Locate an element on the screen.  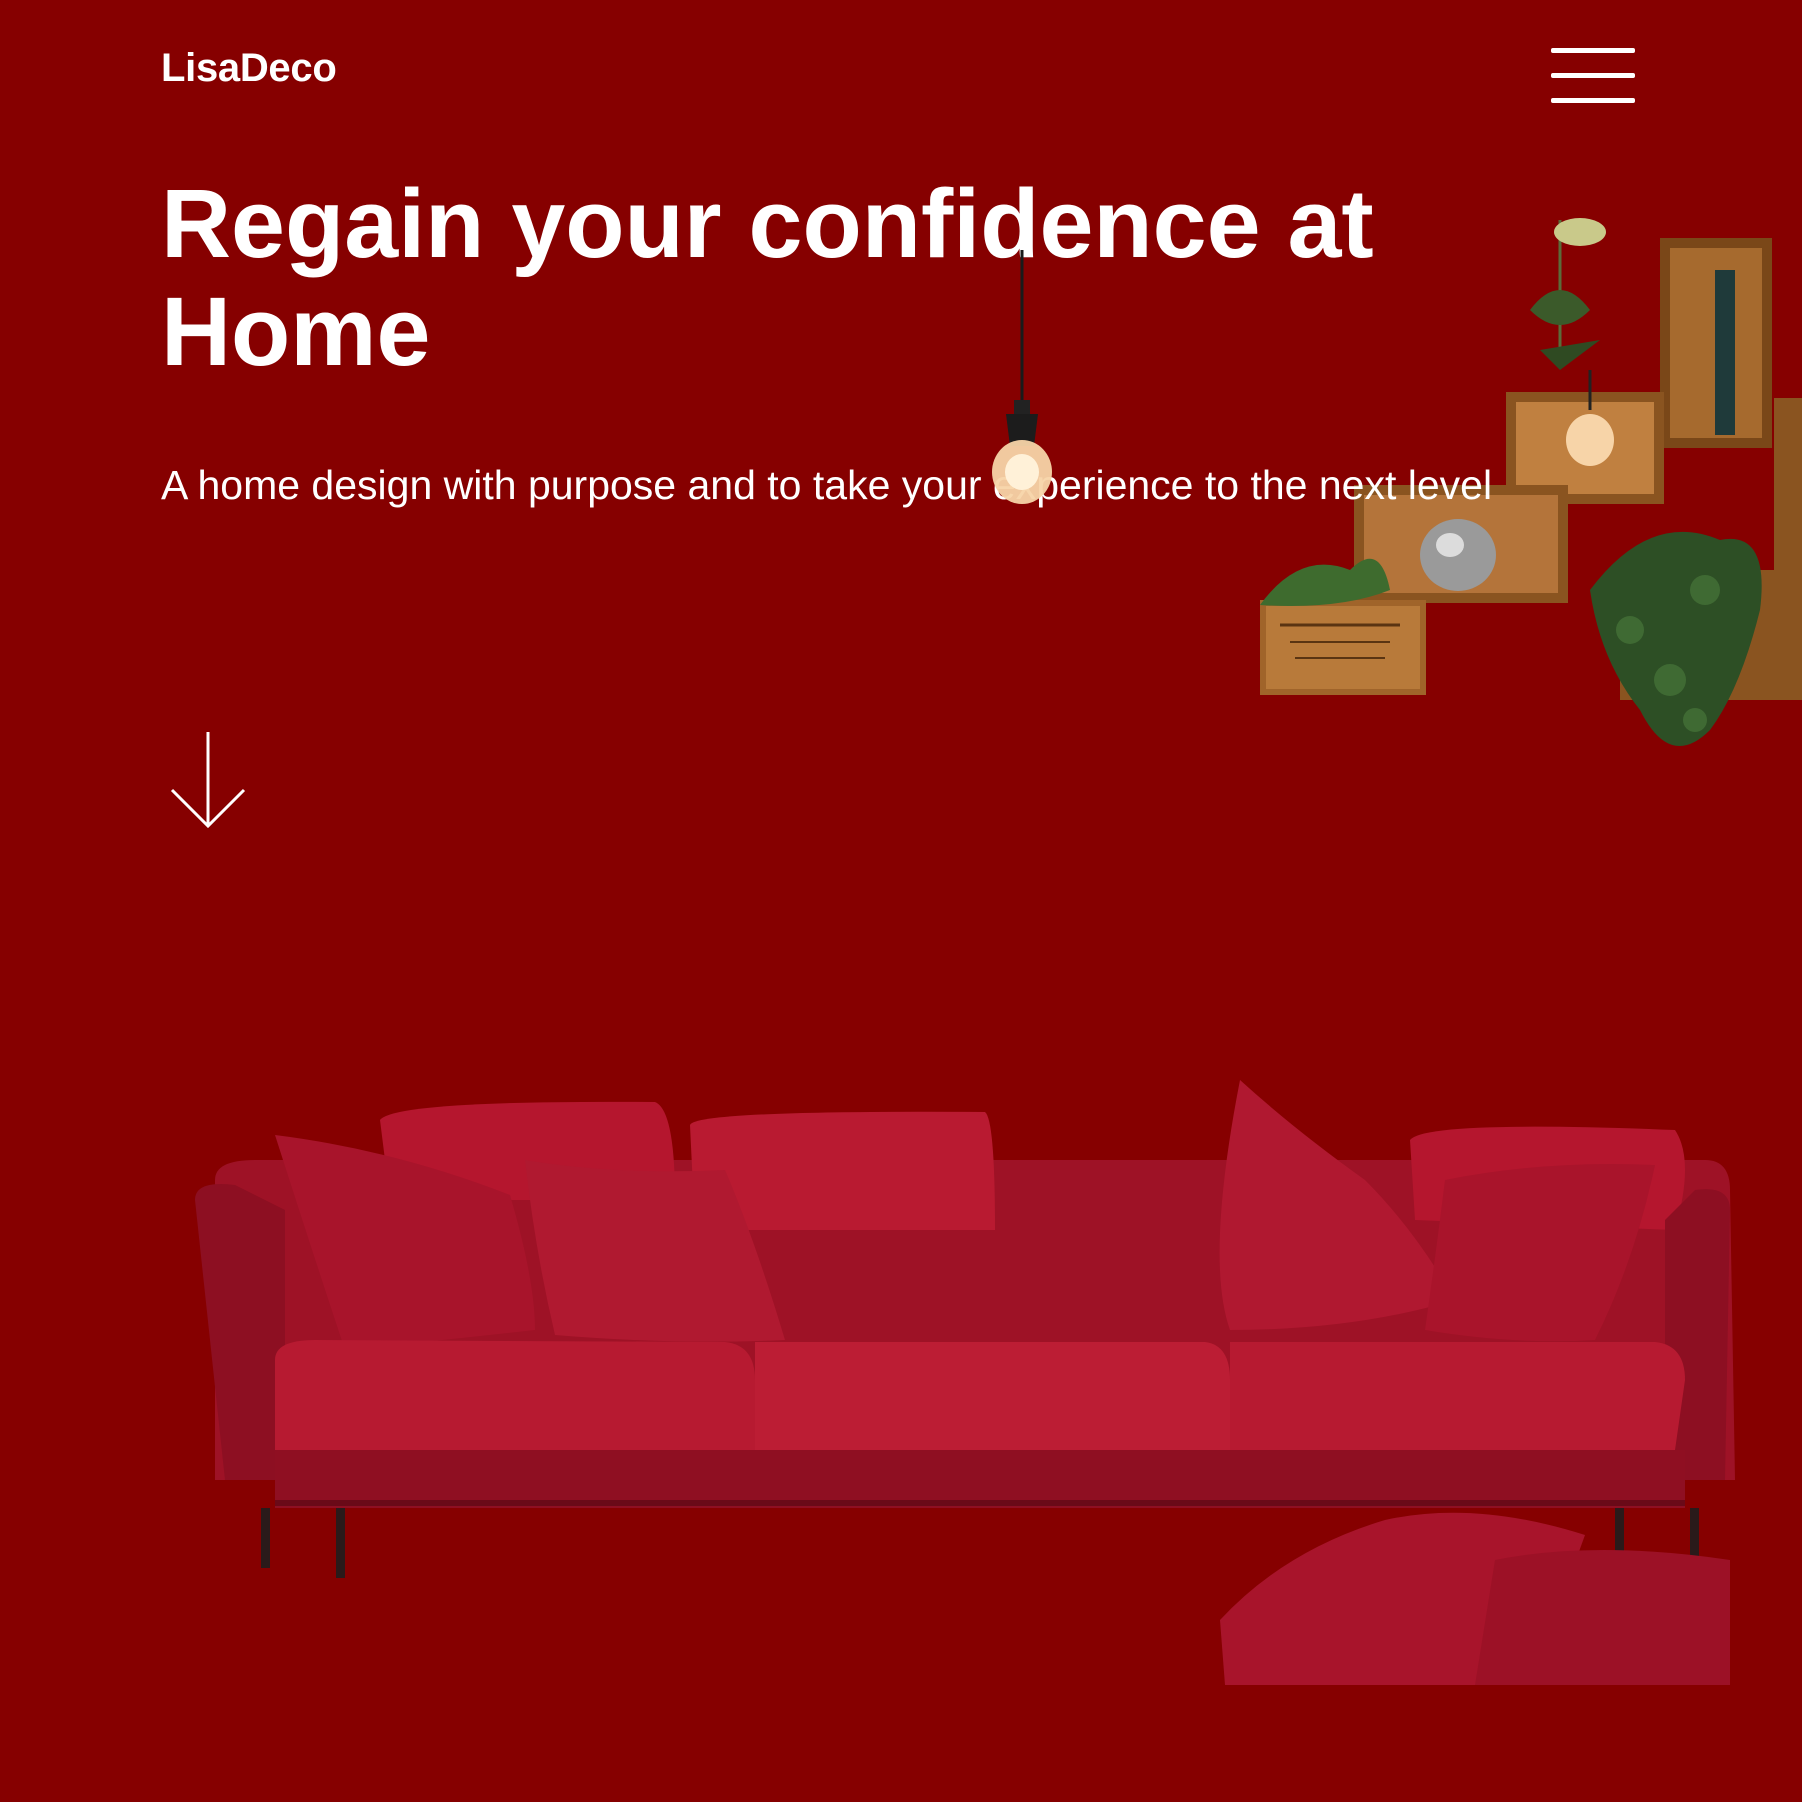
hamburger-menu-button is located at coordinates (1594, 76).